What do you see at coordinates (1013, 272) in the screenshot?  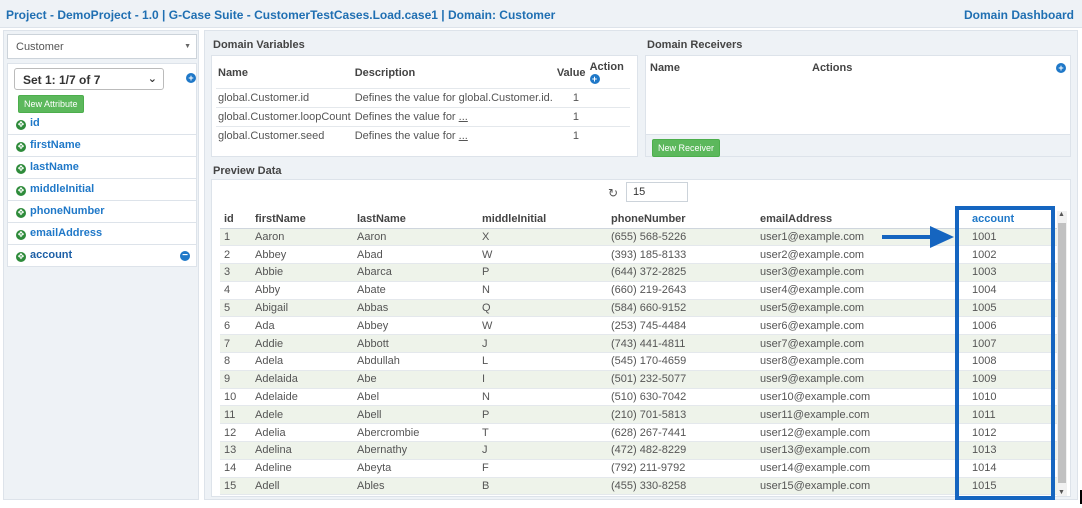 I see `cell-account: 1003` at bounding box center [1013, 272].